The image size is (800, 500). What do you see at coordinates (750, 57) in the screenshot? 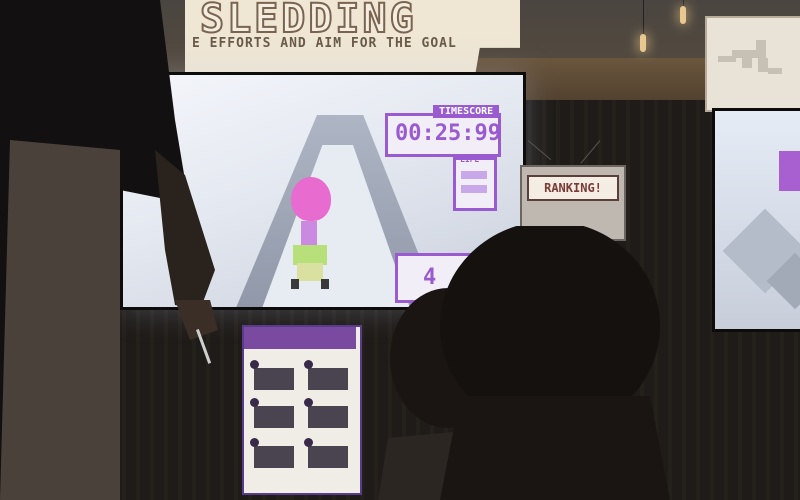
I see `runner-icon` at bounding box center [750, 57].